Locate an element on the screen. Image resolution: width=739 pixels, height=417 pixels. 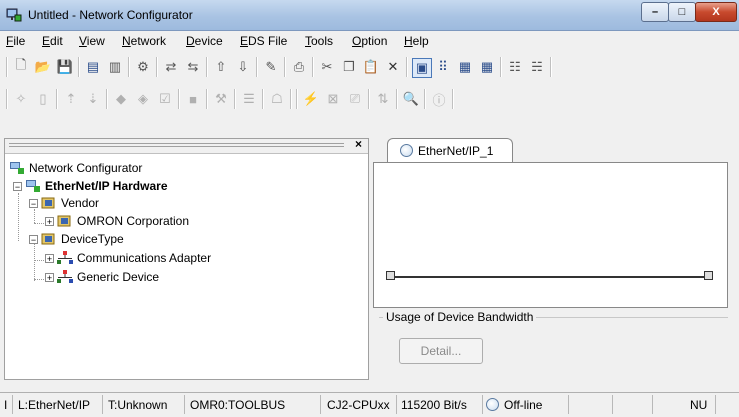
prop-icon: ☷ is located at coordinates (515, 67).